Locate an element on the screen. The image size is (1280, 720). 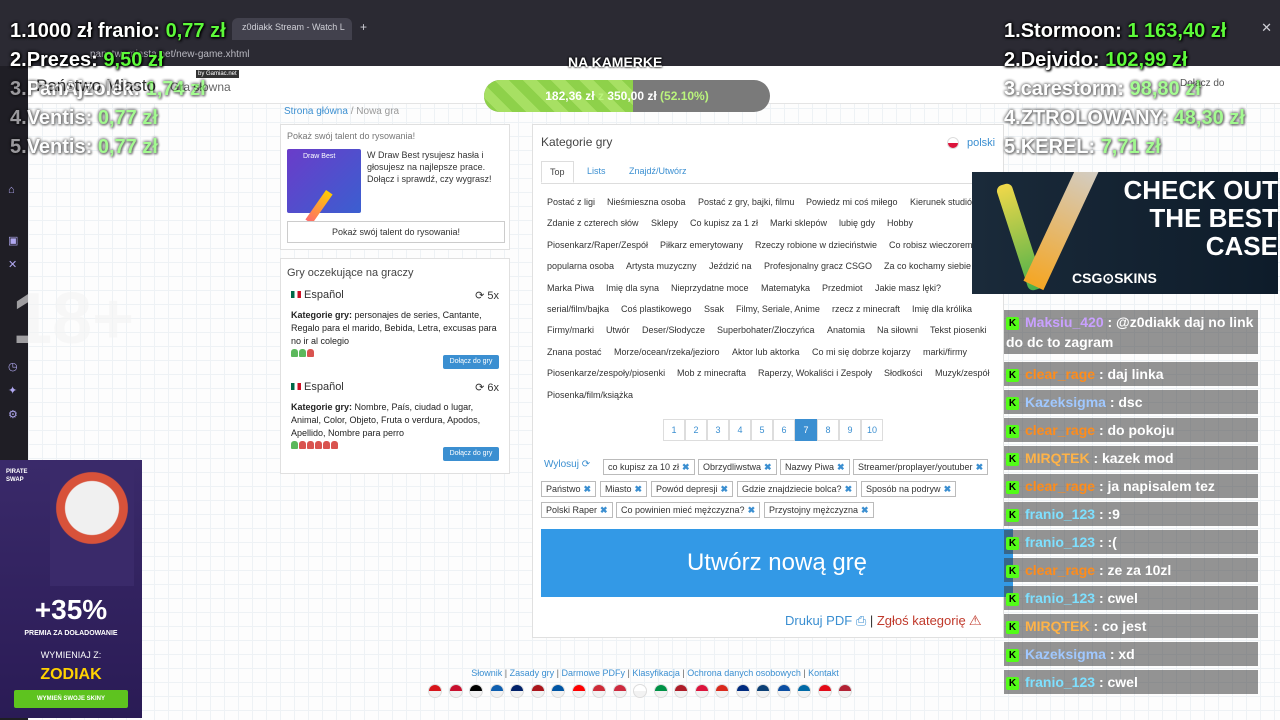
category-link: Filmy, Seriale, Anime is located at coordinates (778, 309).